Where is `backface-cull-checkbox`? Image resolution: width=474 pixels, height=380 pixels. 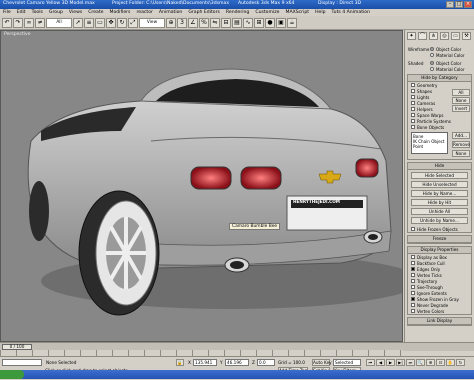
backface-cull-checkbox is located at coordinates (413, 263).